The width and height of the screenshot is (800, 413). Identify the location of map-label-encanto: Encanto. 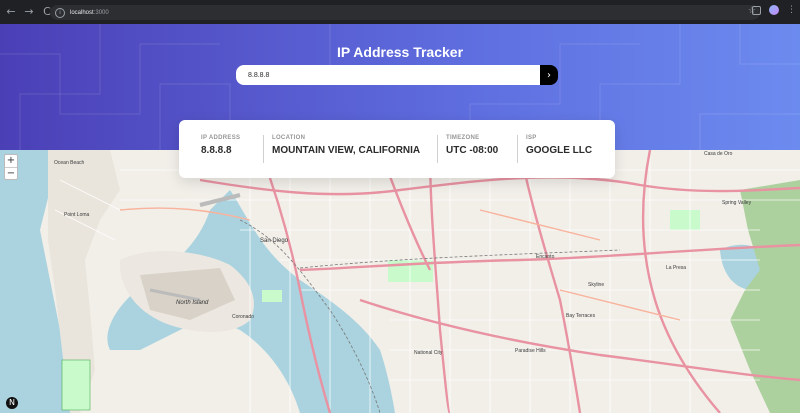
(545, 257).